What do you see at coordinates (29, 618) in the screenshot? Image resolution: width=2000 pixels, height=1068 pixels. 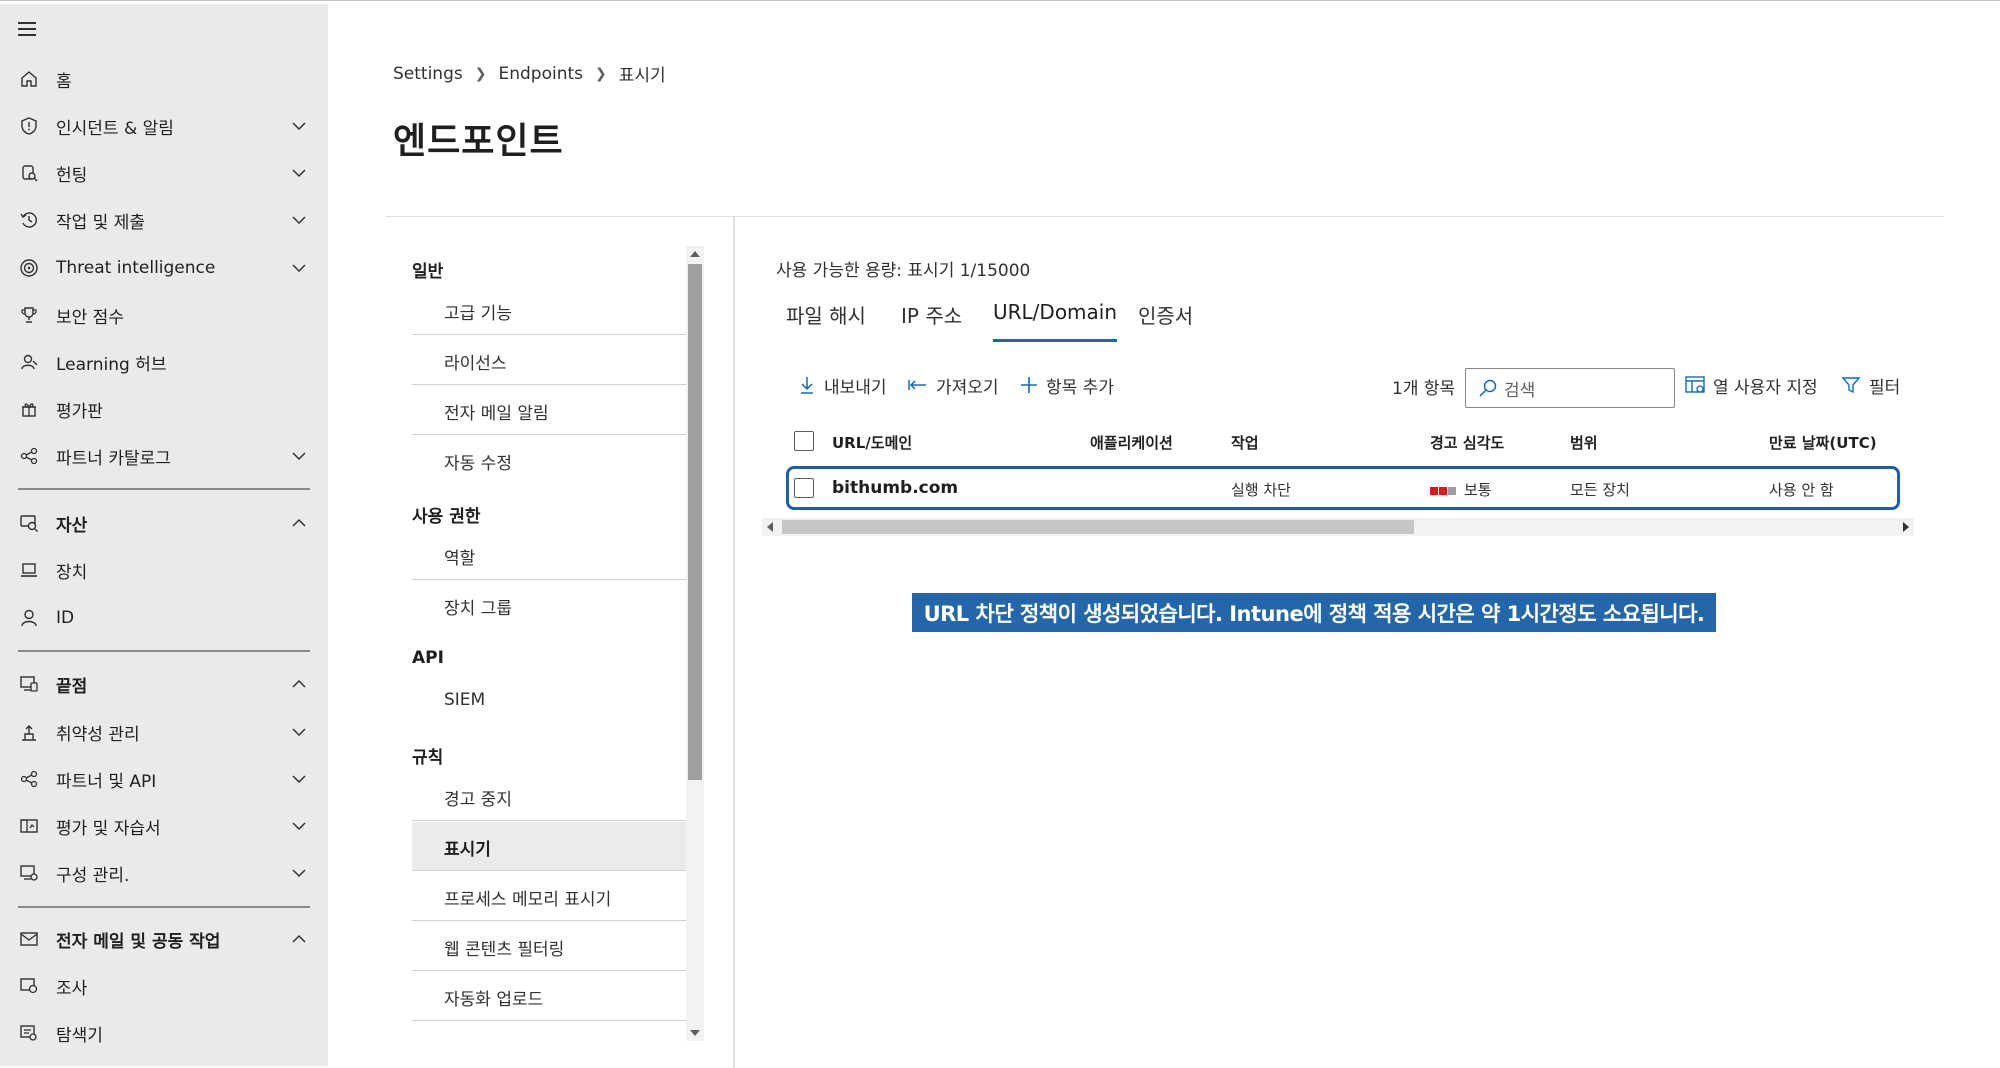 I see `person-icon` at bounding box center [29, 618].